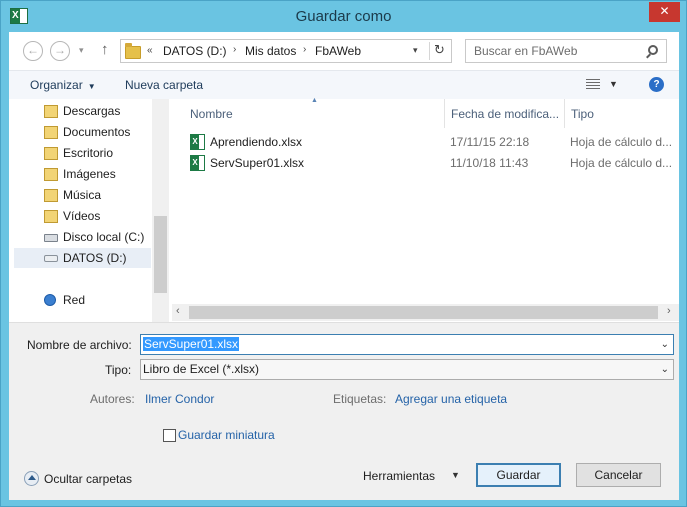  I want to click on breadcrumb-fbaweb: FbAWeb, so click(338, 51).